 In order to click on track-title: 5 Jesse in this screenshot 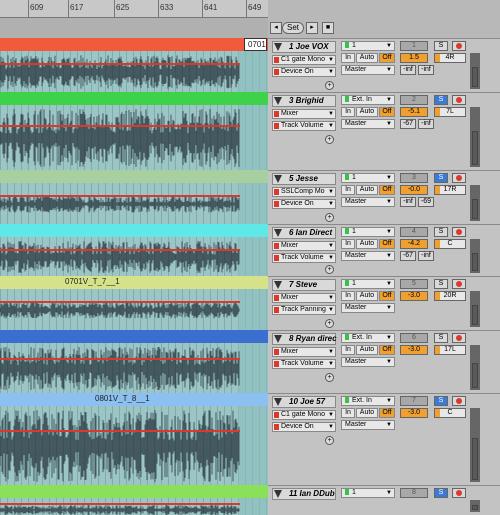, I will do `click(304, 179)`.